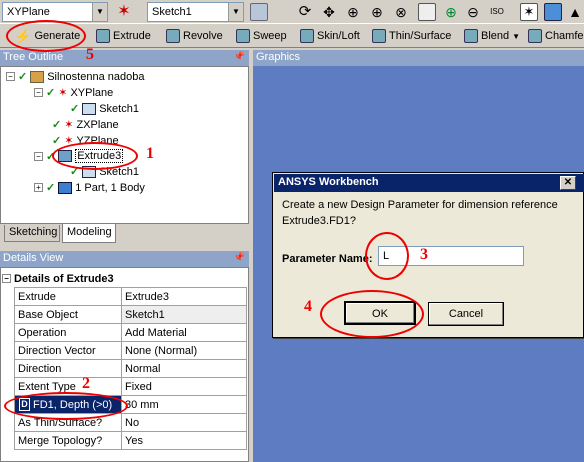  Describe the element at coordinates (329, 12) in the screenshot. I see `pan-icon: ✥` at that location.